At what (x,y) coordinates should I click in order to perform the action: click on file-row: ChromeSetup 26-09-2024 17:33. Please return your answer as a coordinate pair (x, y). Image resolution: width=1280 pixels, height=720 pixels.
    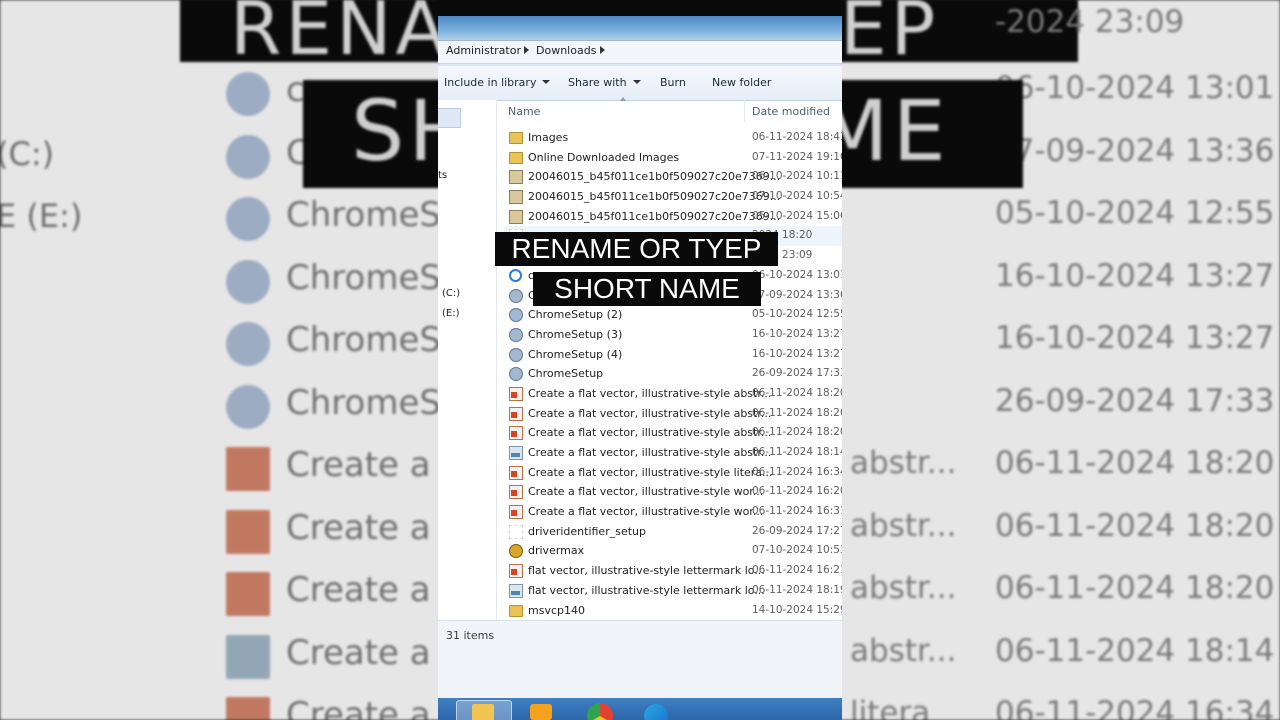
    Looking at the image, I should click on (673, 374).